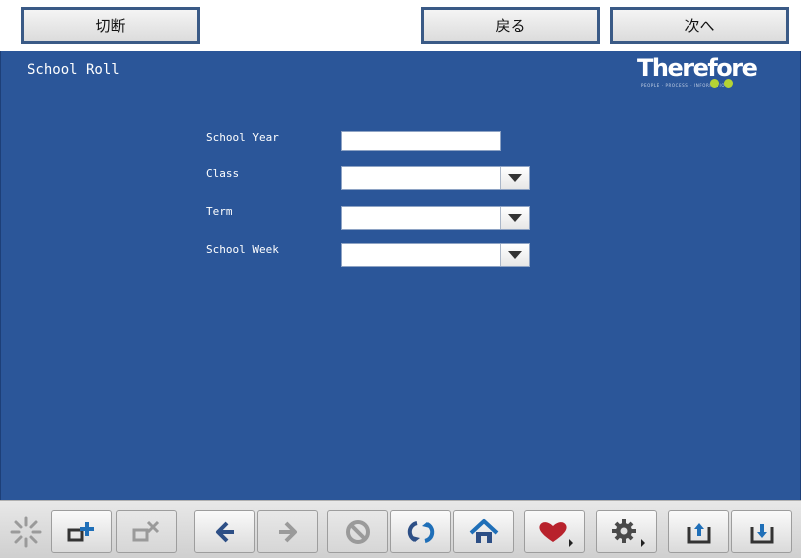  I want to click on add-window-button, so click(81, 531).